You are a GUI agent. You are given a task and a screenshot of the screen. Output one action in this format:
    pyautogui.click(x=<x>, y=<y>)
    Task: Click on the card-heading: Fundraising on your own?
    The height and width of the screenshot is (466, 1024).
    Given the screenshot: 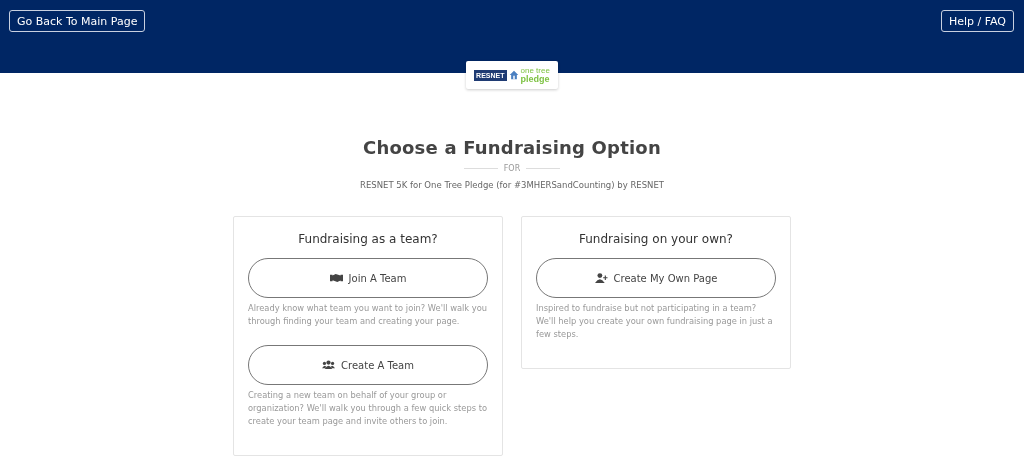 What is the action you would take?
    pyautogui.click(x=656, y=239)
    